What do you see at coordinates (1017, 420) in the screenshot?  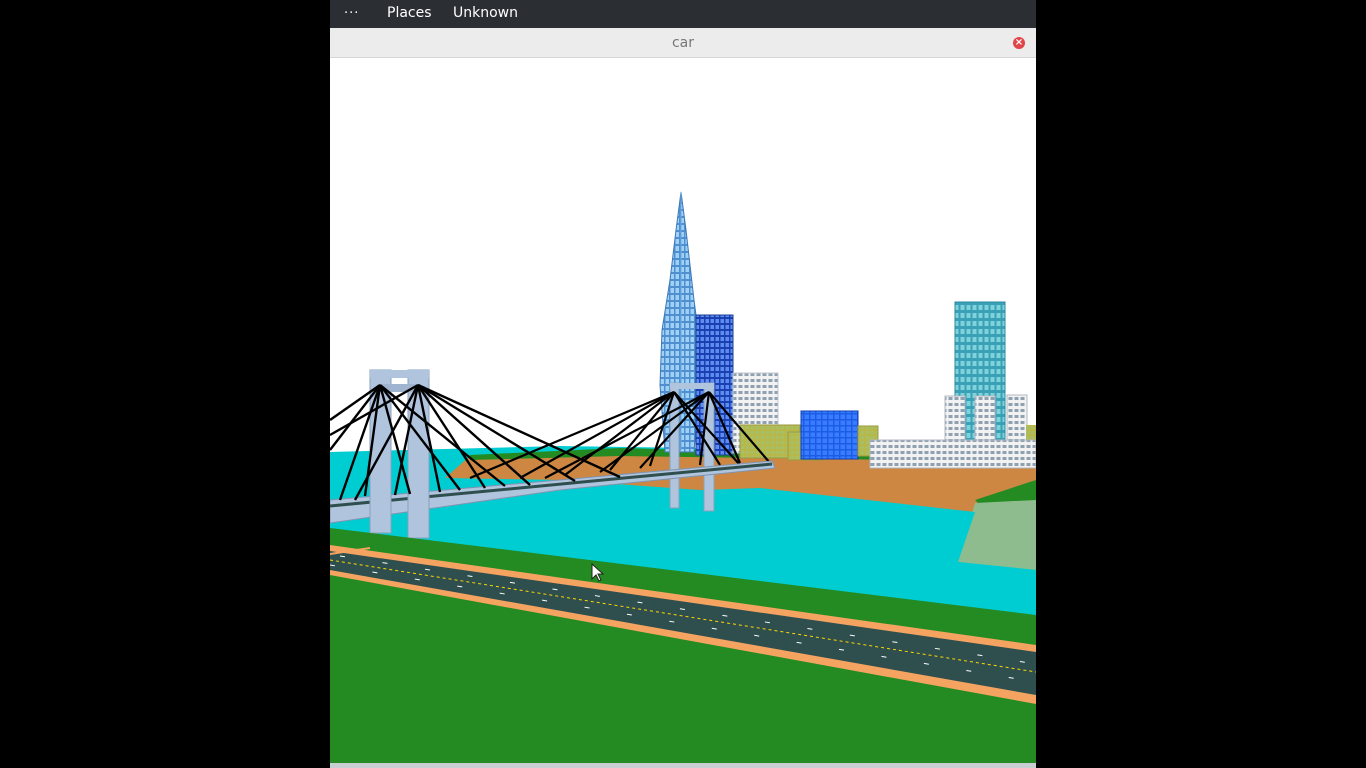 I see `white-tower-right` at bounding box center [1017, 420].